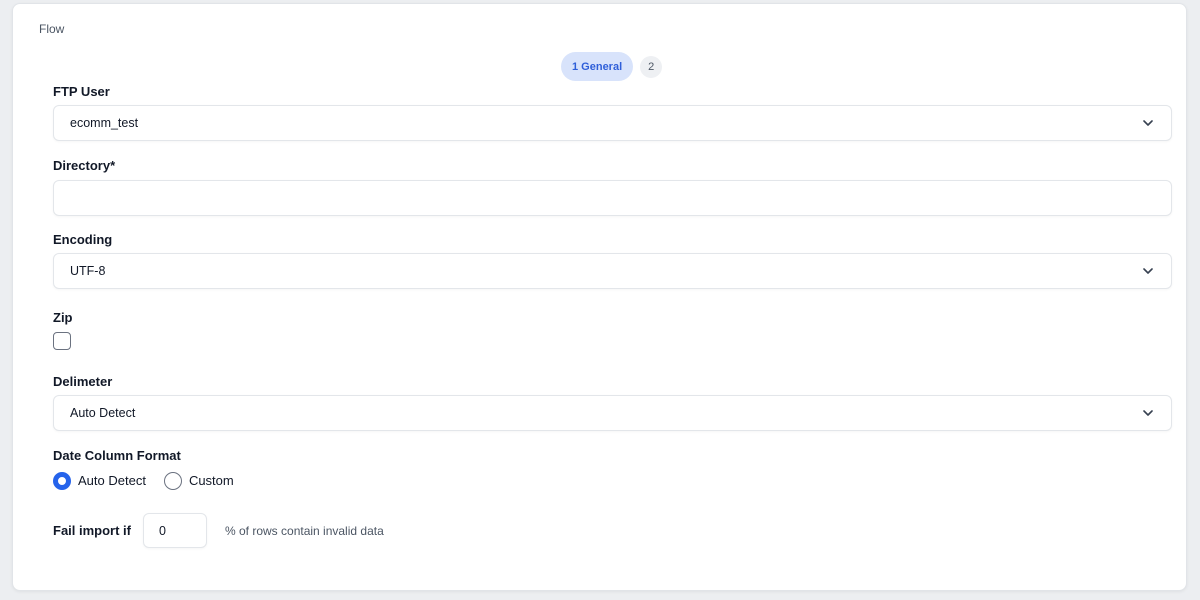  I want to click on fail-threshold-input, so click(175, 530).